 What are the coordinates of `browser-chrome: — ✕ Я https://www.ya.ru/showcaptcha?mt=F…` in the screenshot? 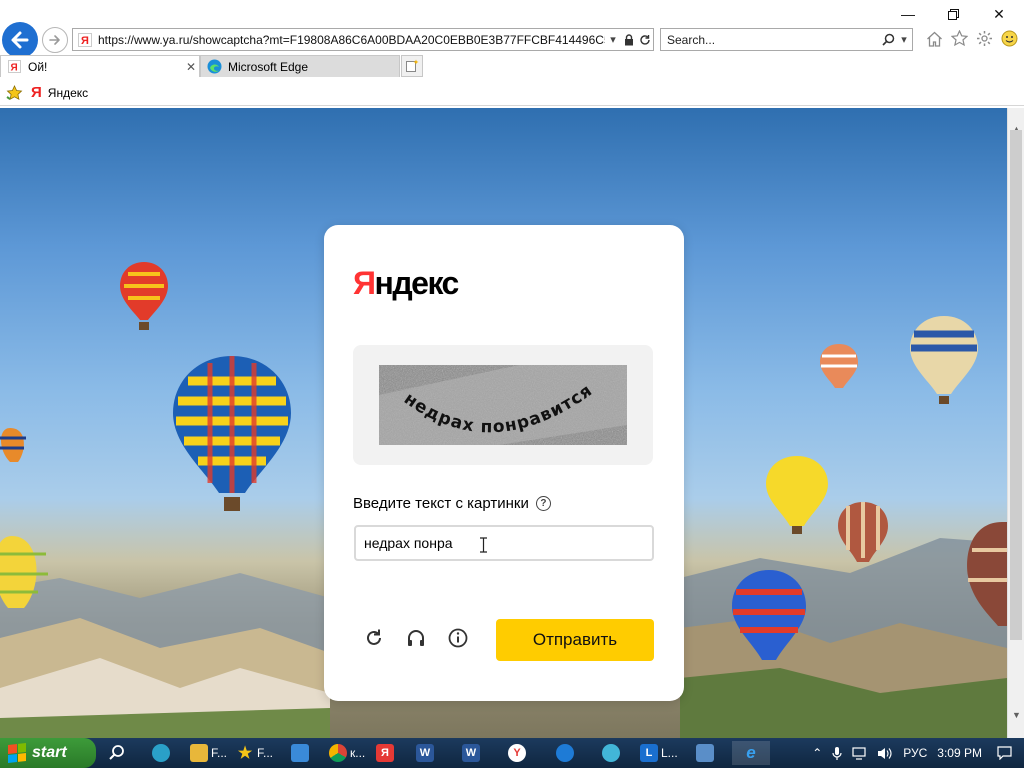 It's located at (512, 54).